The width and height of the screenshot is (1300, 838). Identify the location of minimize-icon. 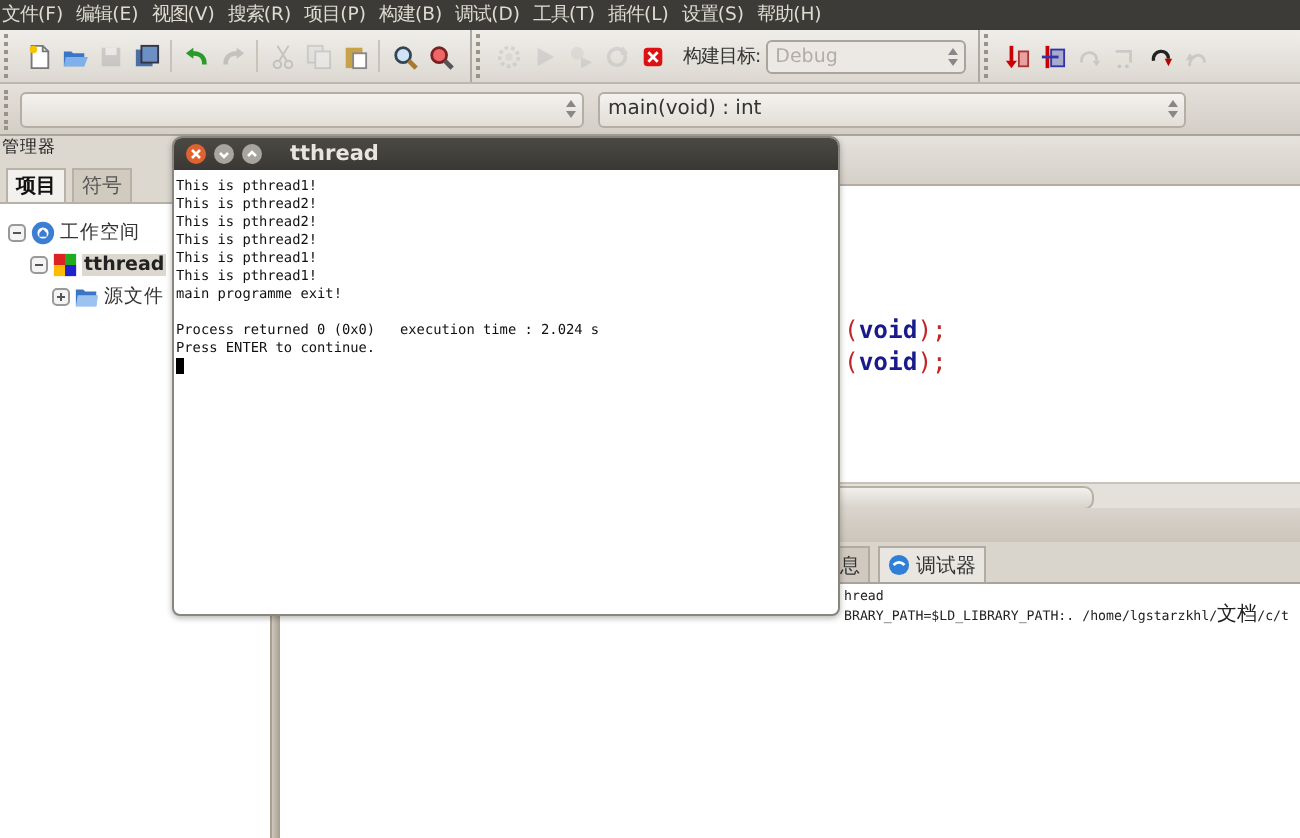
(224, 154).